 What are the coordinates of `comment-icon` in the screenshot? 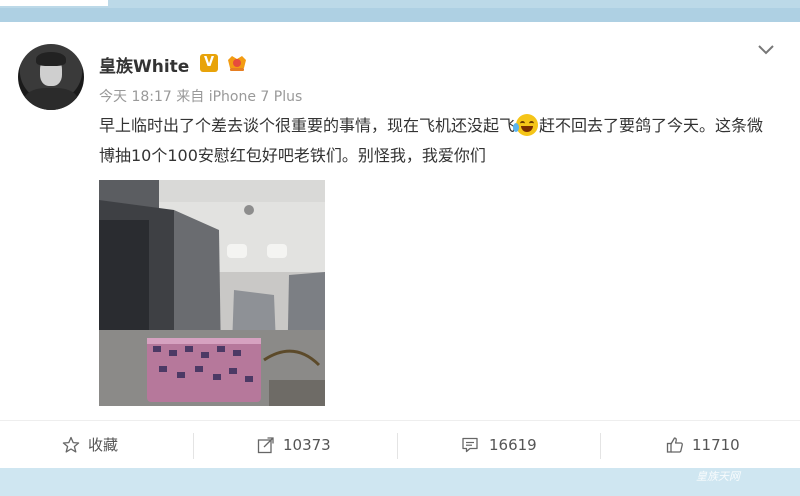 It's located at (470, 445).